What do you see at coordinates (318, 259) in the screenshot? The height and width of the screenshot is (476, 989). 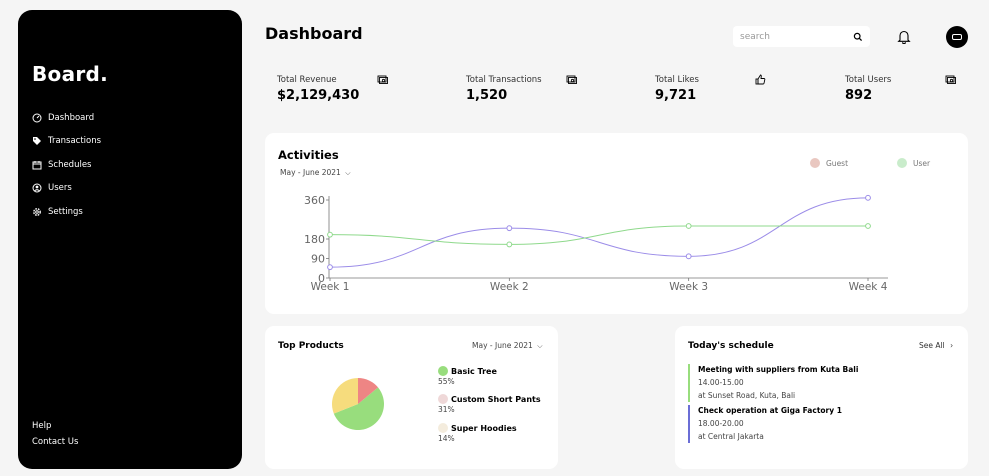 I see `y-tick-label: 90` at bounding box center [318, 259].